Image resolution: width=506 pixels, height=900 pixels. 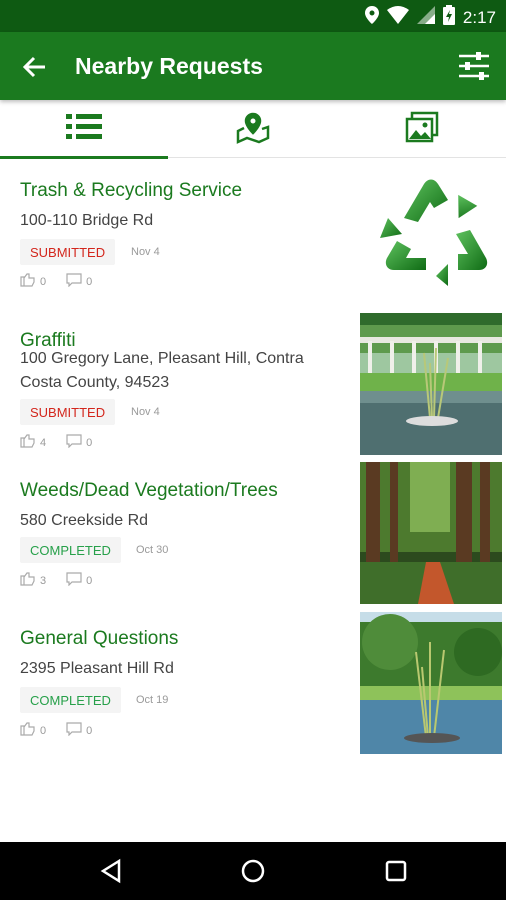 I want to click on tab-gallery, so click(x=422, y=129).